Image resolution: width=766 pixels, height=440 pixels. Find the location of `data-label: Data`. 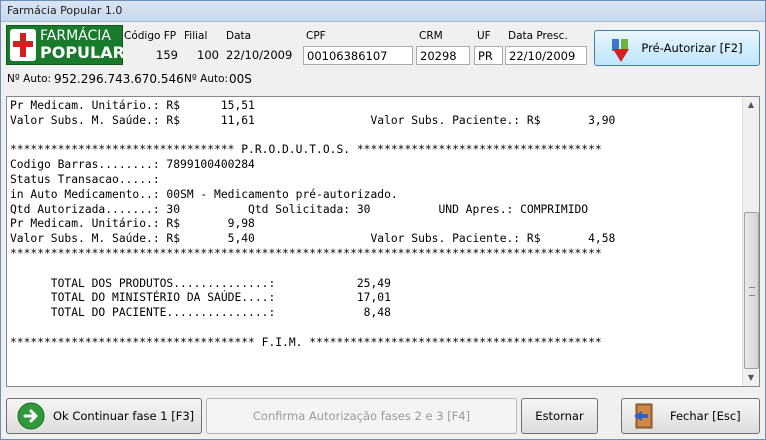

data-label: Data is located at coordinates (239, 36).